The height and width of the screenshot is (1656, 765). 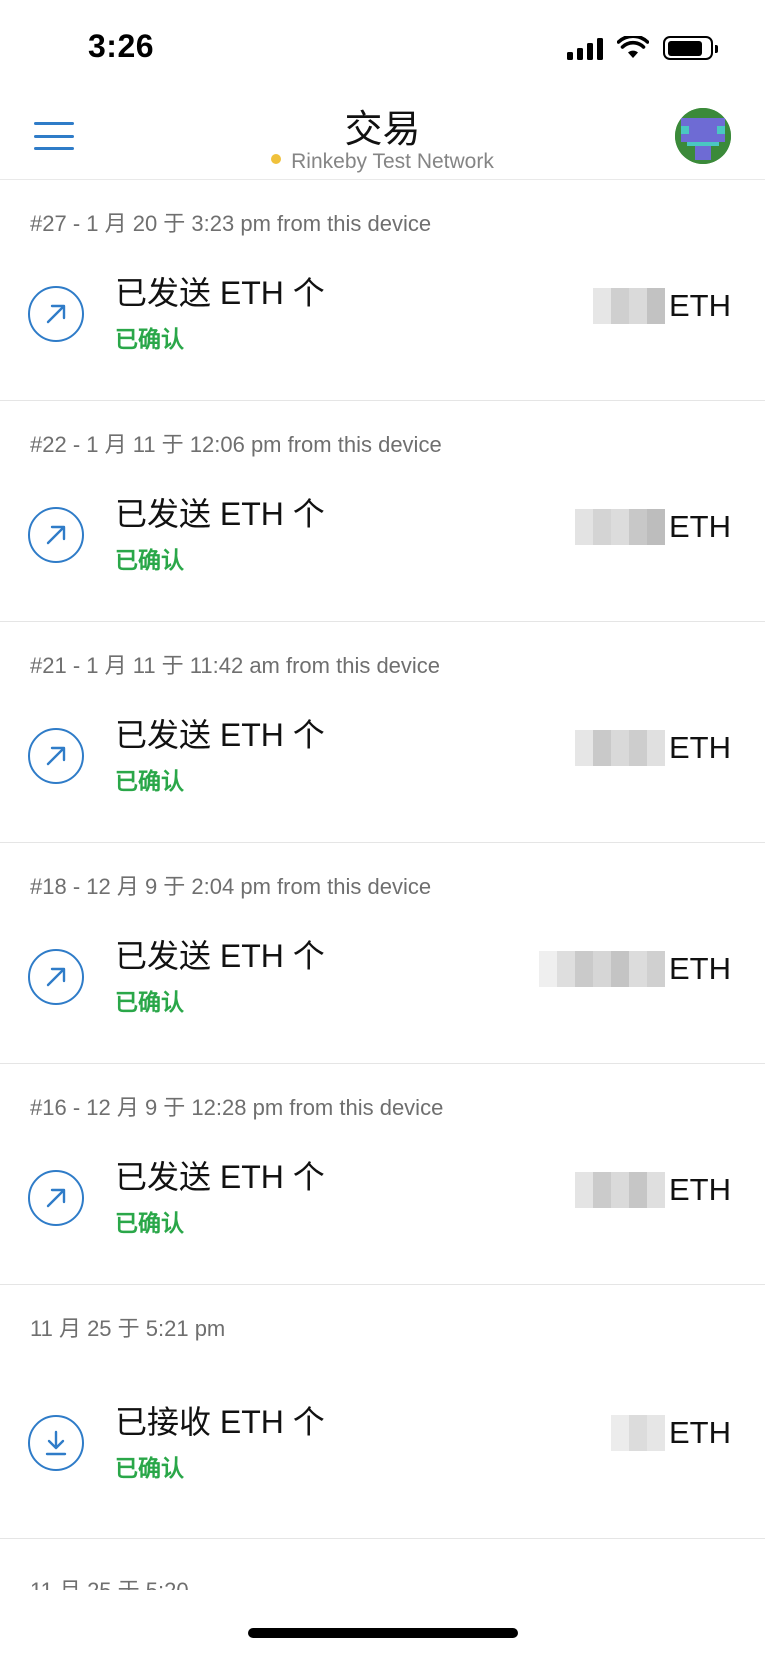 I want to click on status-bar: 3:26, so click(x=382, y=50).